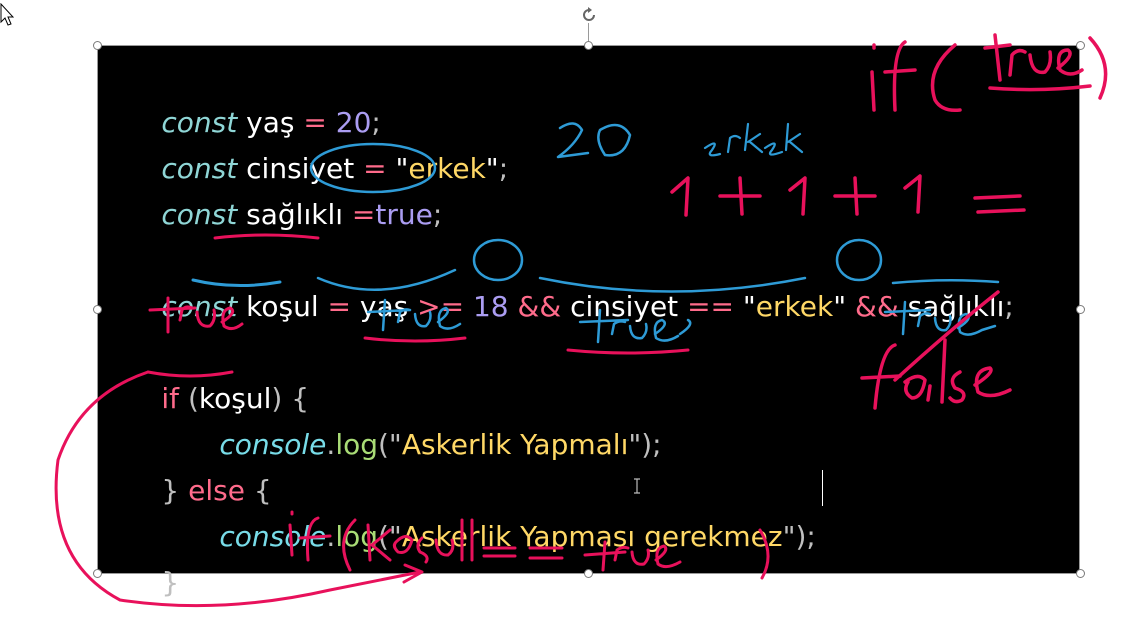 The width and height of the screenshot is (1140, 617). Describe the element at coordinates (384, 306) in the screenshot. I see `variable-ref: yaş` at that location.